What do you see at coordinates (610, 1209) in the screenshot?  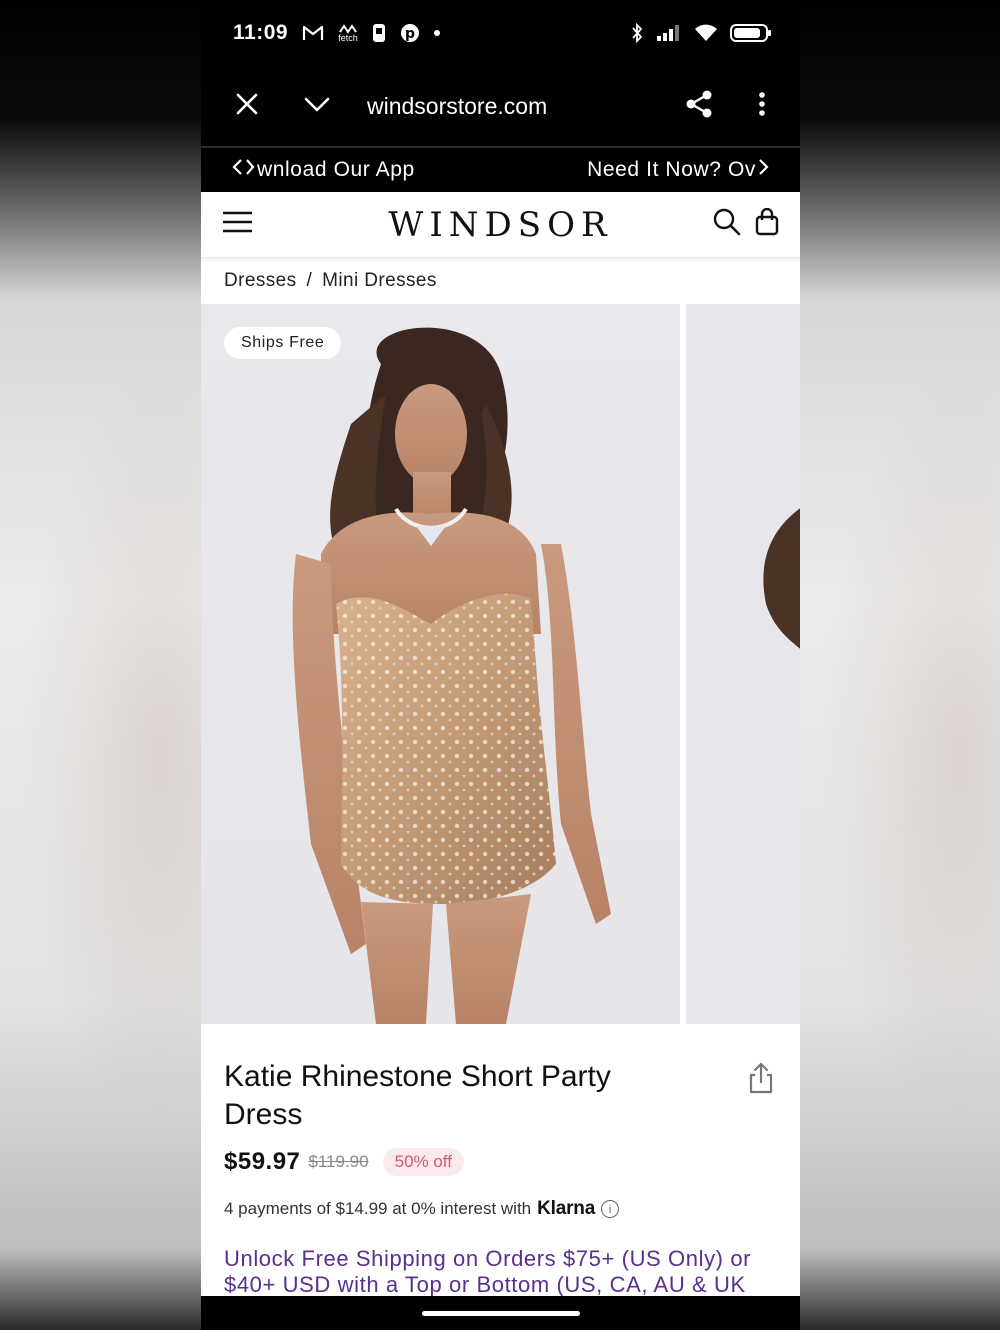 I see `info-icon: i` at bounding box center [610, 1209].